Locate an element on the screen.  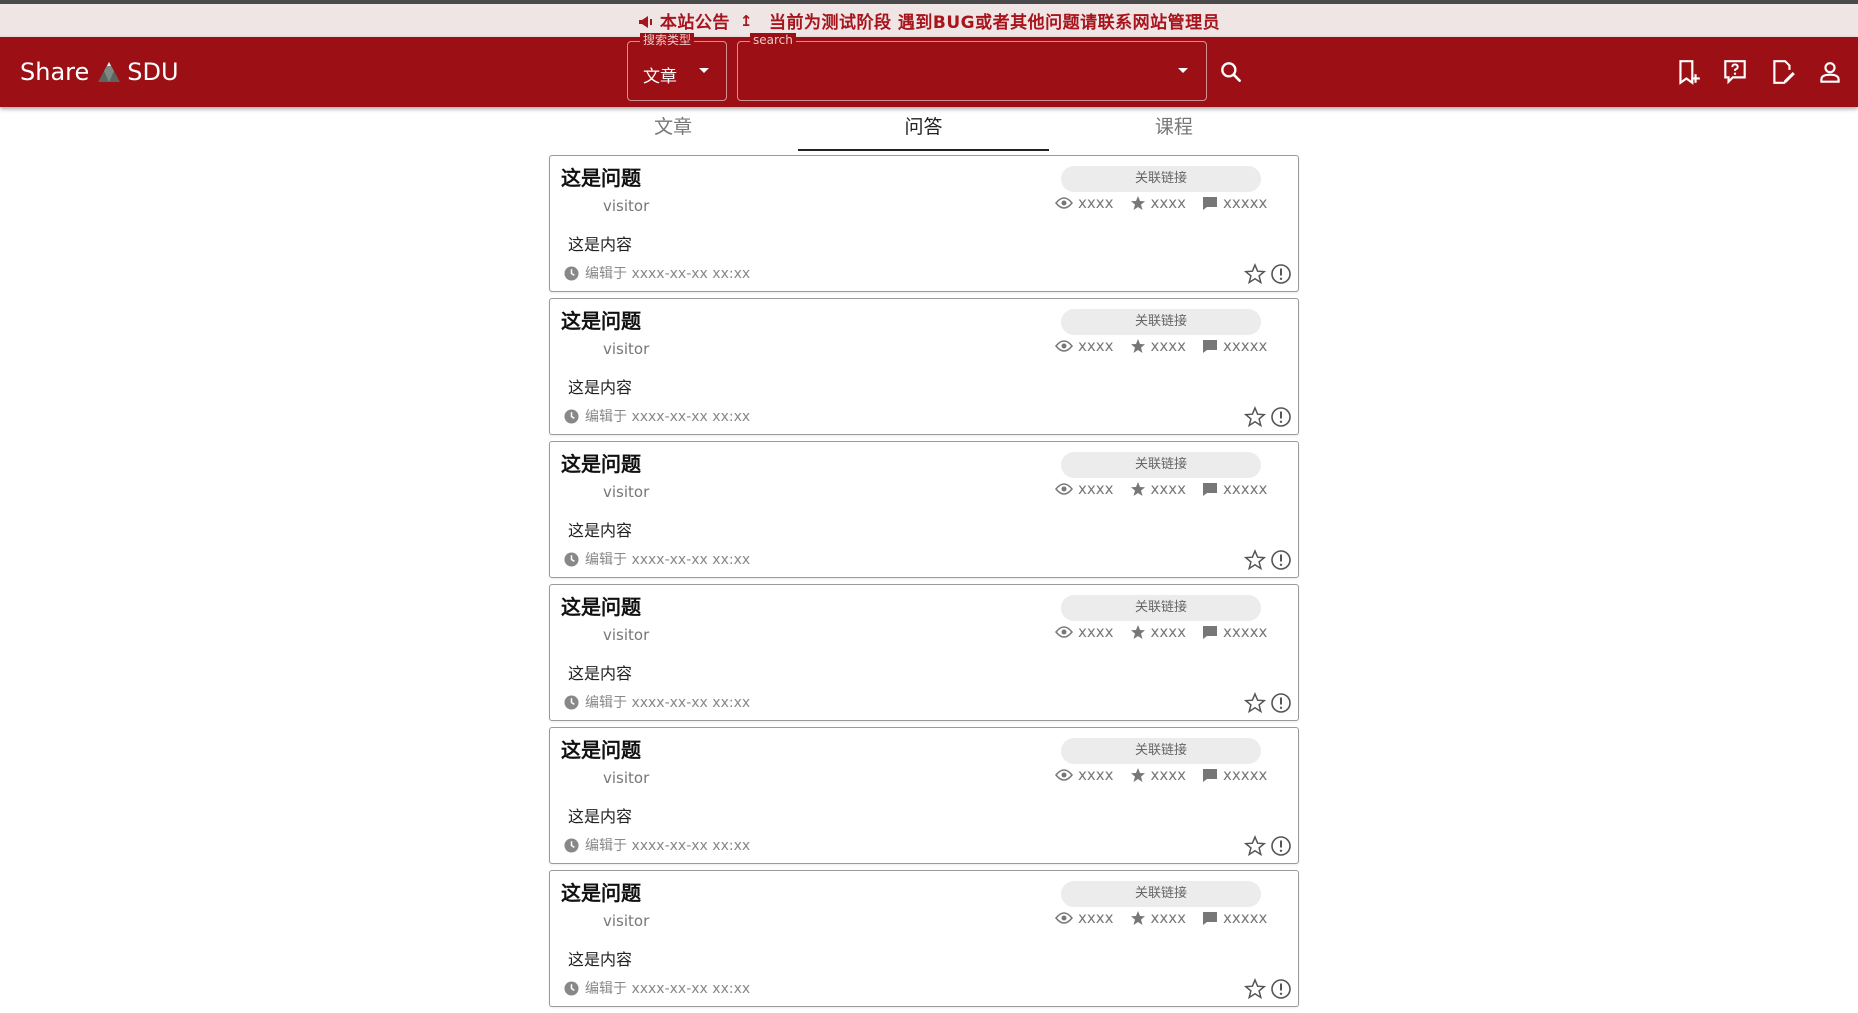
search-icon is located at coordinates (1231, 72).